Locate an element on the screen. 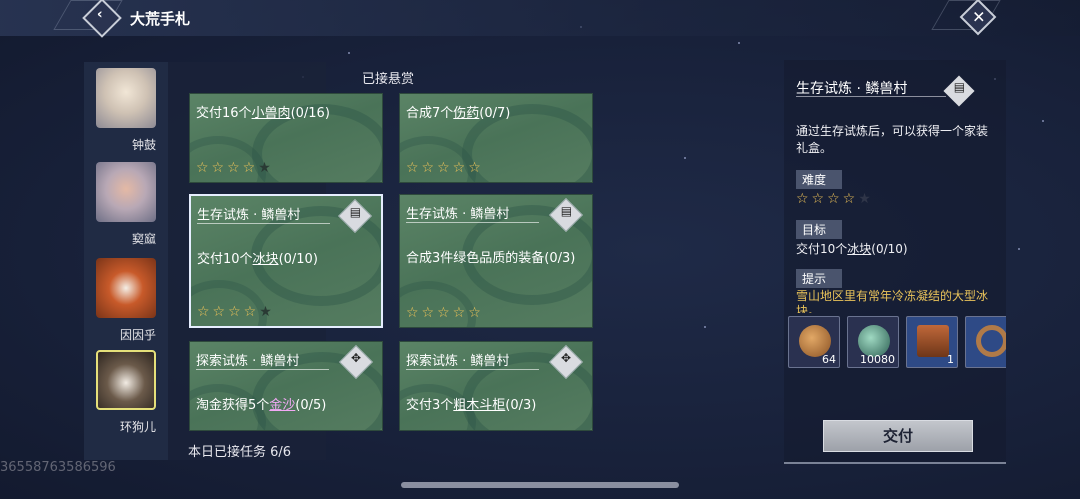 The height and width of the screenshot is (499, 1080). task-text: 合成7个伤药(0/7) is located at coordinates (458, 113).